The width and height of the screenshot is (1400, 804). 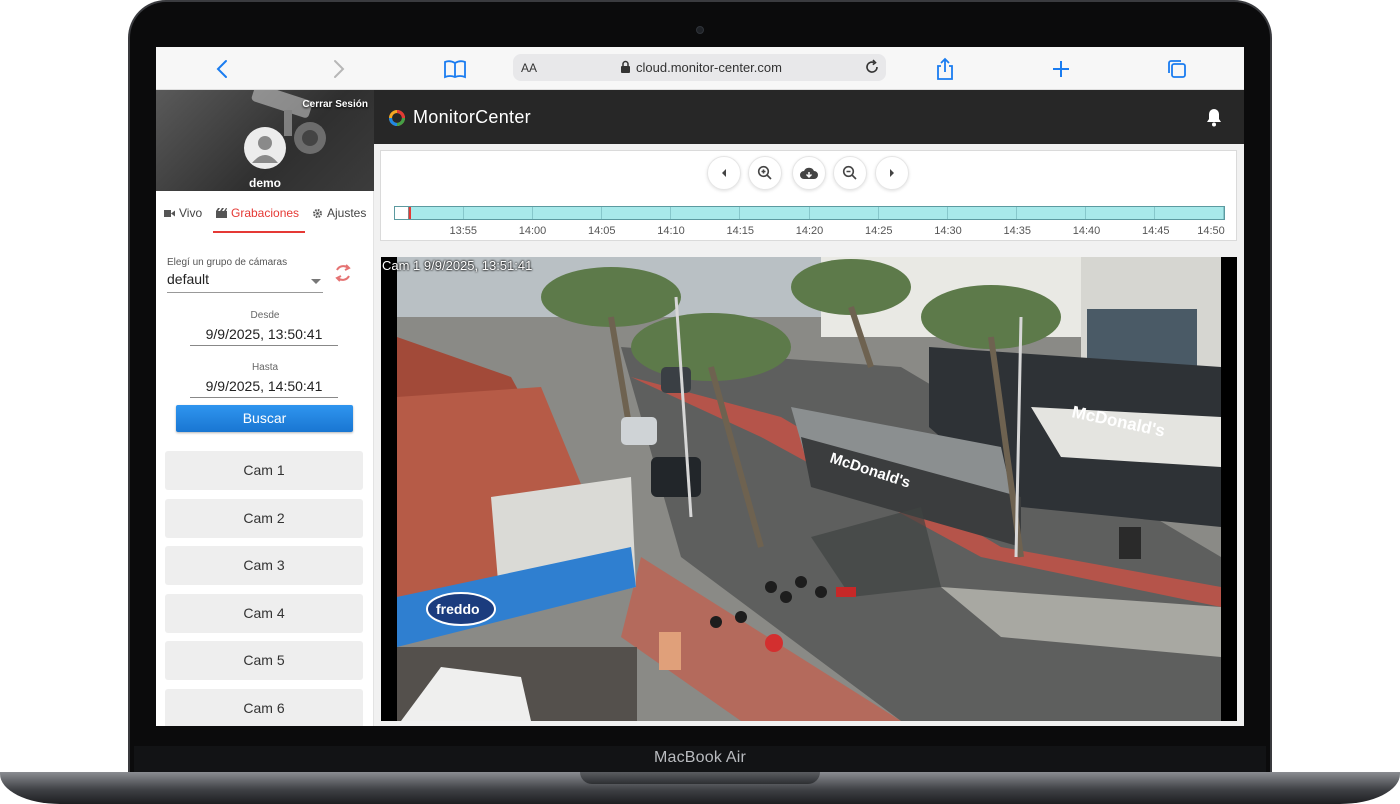 What do you see at coordinates (264, 388) in the screenshot?
I see `to-date-field: 9/9/2025, 14:50:41` at bounding box center [264, 388].